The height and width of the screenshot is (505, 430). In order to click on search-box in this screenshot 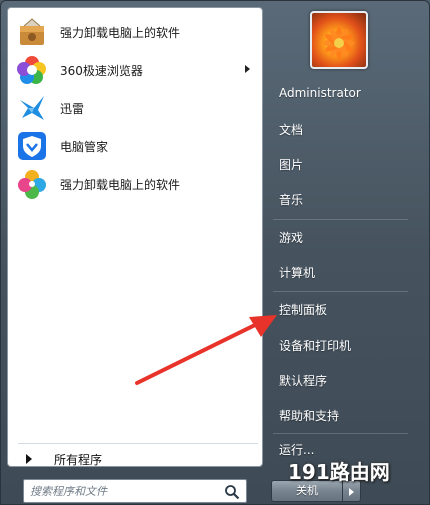, I will do `click(135, 491)`.